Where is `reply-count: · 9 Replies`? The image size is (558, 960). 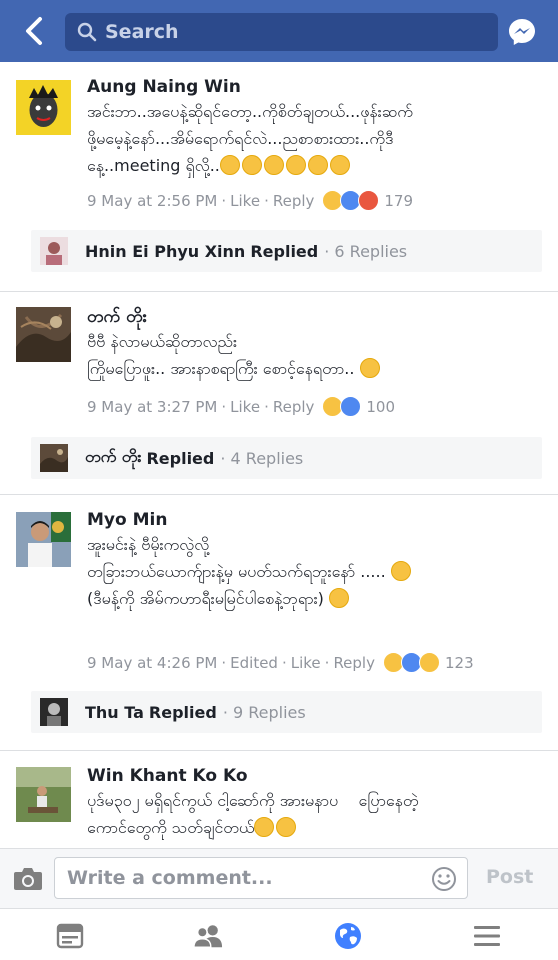 reply-count: · 9 Replies is located at coordinates (264, 712).